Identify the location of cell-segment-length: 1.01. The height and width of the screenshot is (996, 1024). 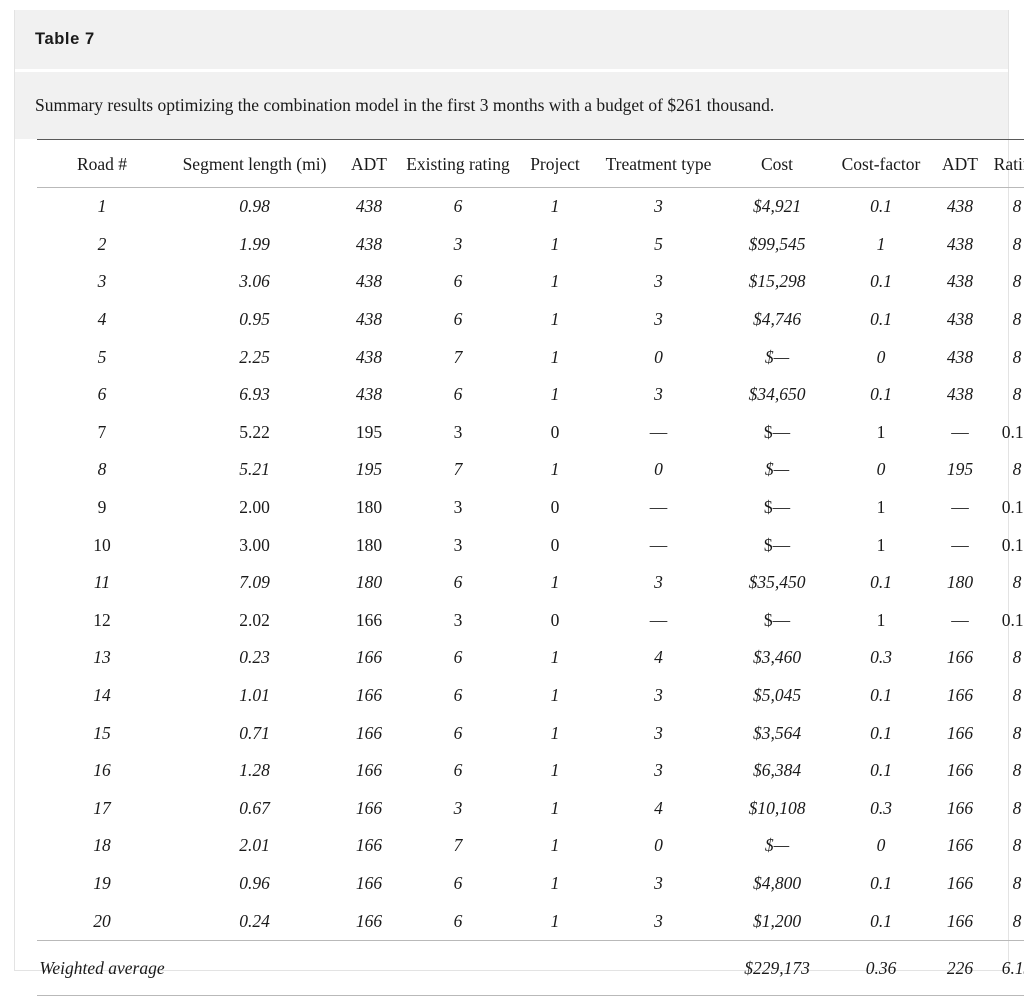
(254, 695).